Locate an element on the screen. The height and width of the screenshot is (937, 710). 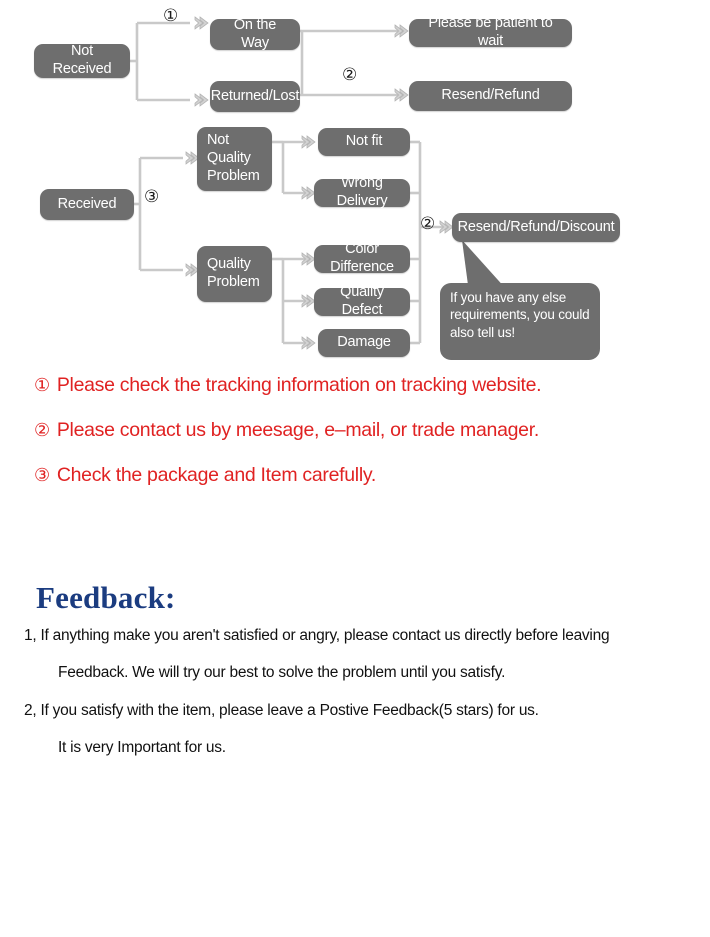
node-resend-refund-discount: Resend/Refund/Discount is located at coordinates (536, 227).